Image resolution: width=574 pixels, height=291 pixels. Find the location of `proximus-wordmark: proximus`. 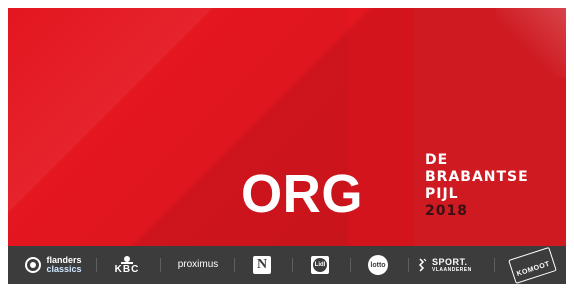

proximus-wordmark: proximus is located at coordinates (198, 264).